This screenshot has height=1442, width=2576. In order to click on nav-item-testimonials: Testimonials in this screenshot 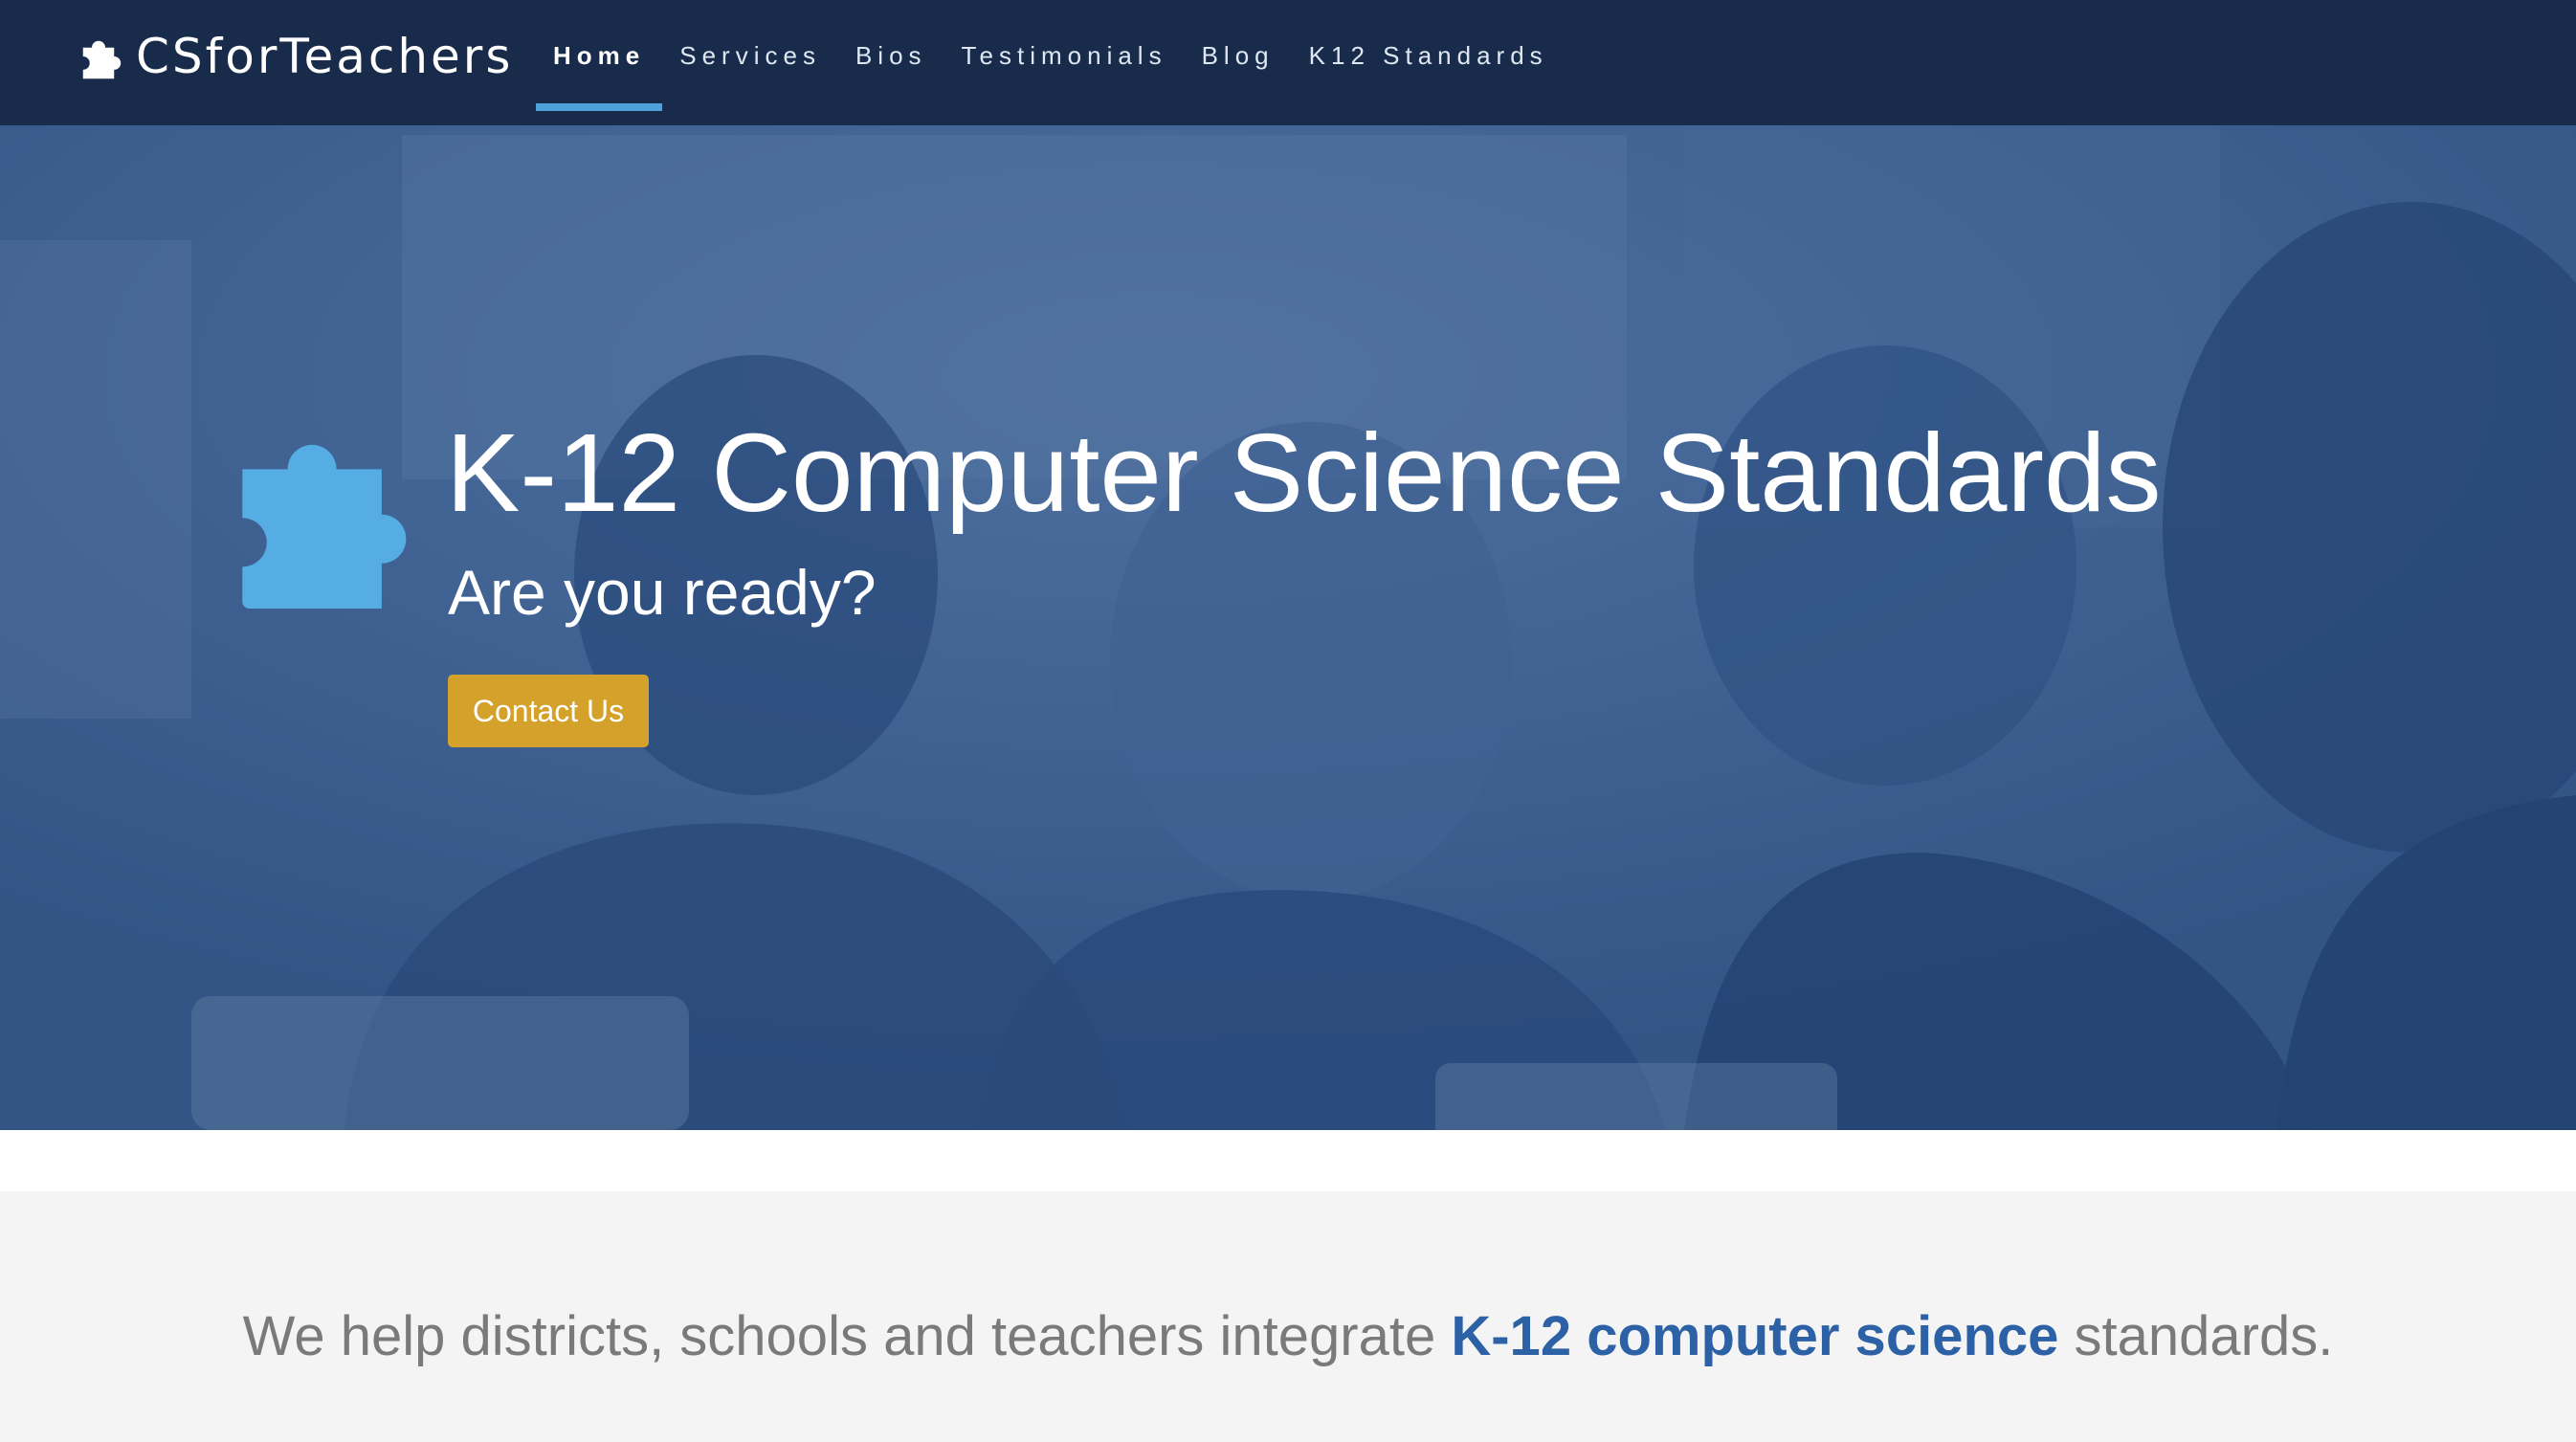, I will do `click(1064, 55)`.